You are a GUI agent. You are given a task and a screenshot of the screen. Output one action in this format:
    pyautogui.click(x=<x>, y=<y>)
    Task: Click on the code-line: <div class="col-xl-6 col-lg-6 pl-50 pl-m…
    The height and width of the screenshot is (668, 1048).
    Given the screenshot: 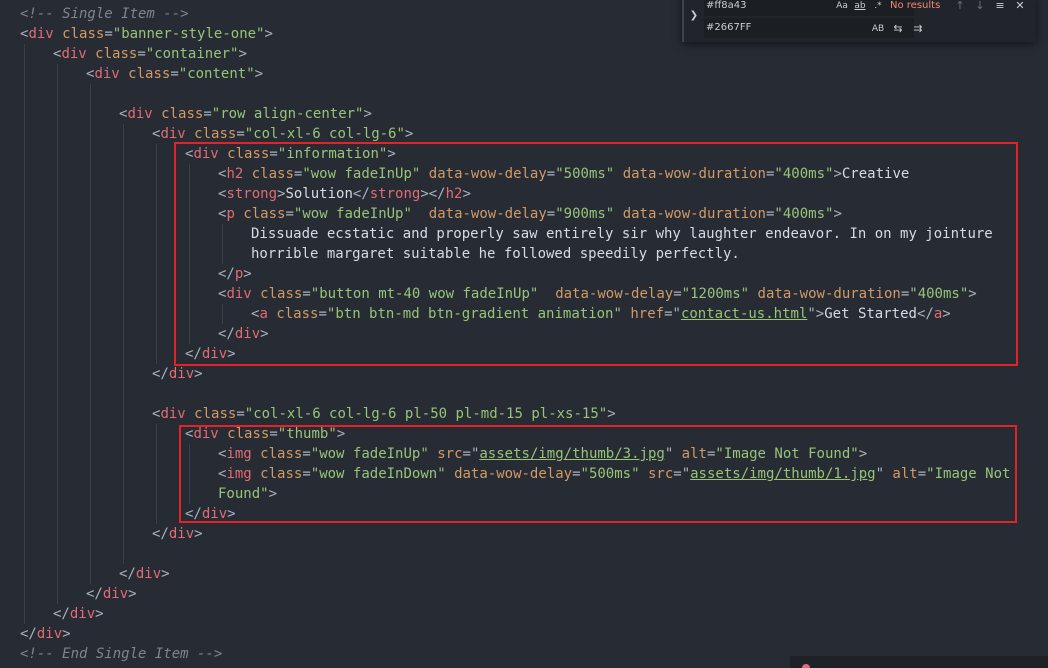 What is the action you would take?
    pyautogui.click(x=524, y=414)
    